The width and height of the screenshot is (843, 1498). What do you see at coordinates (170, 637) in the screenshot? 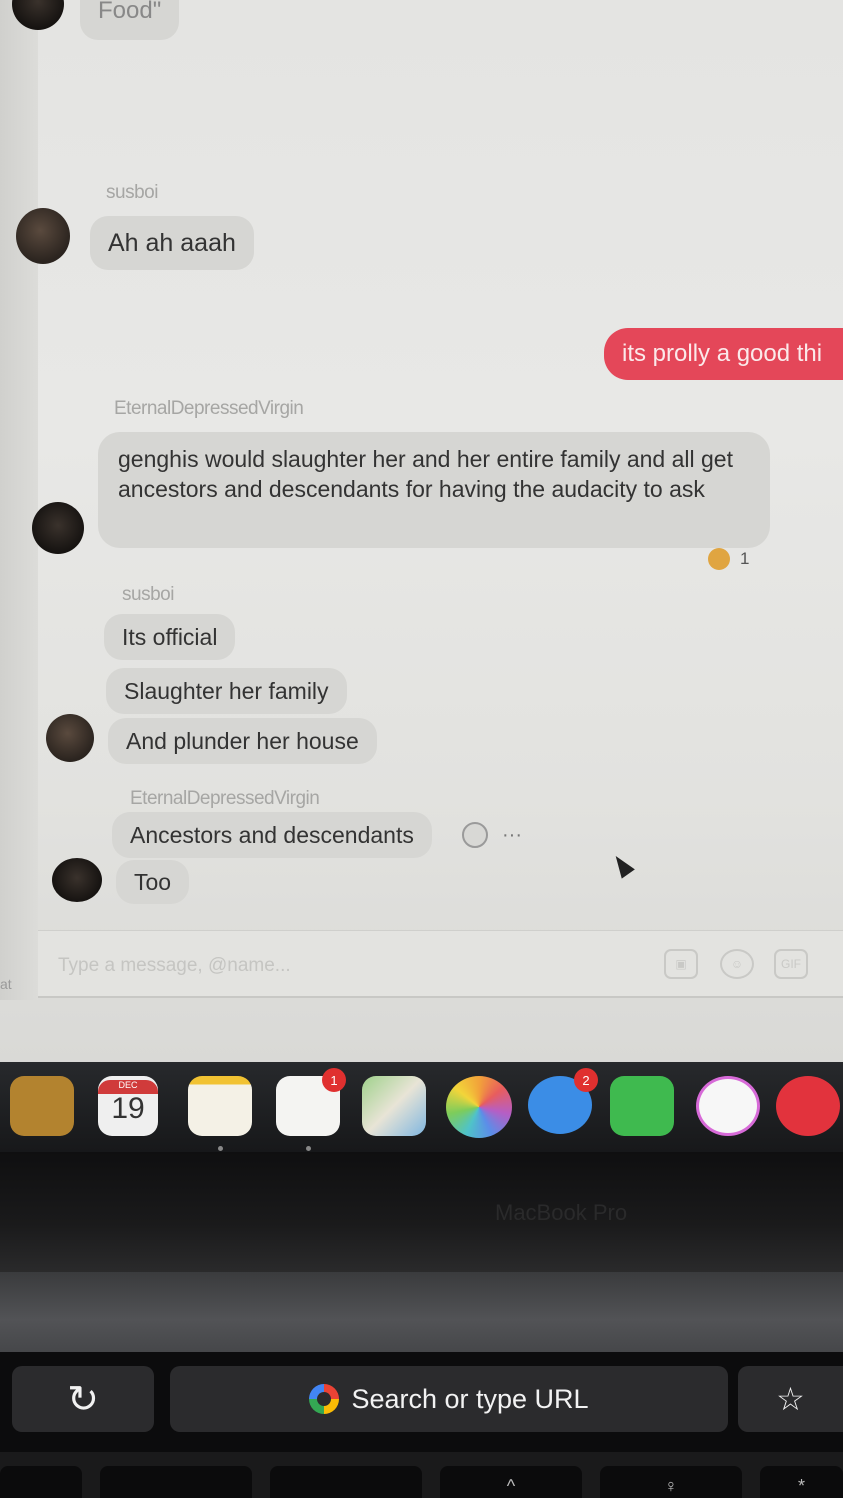
I see `message-bubble: Its official` at bounding box center [170, 637].